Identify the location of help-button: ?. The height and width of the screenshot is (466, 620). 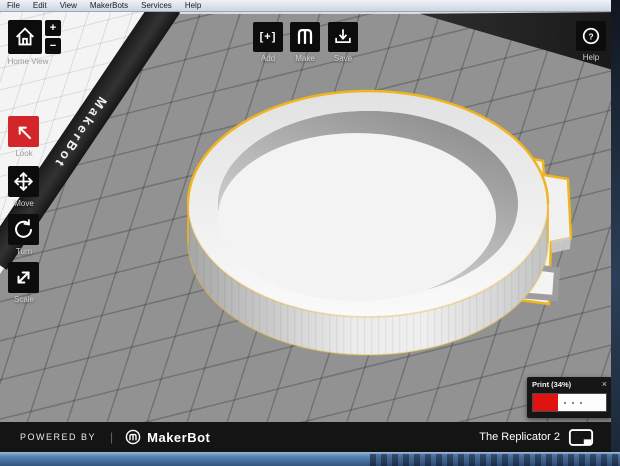
(591, 36).